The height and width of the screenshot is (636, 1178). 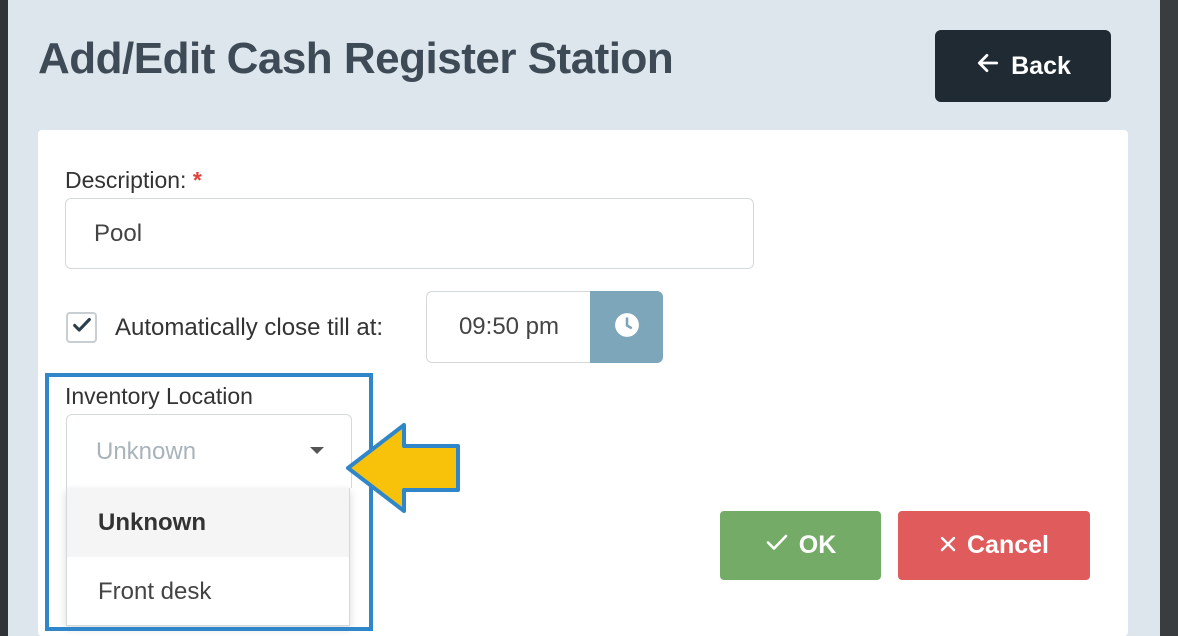 I want to click on time-picker-button, so click(x=626, y=327).